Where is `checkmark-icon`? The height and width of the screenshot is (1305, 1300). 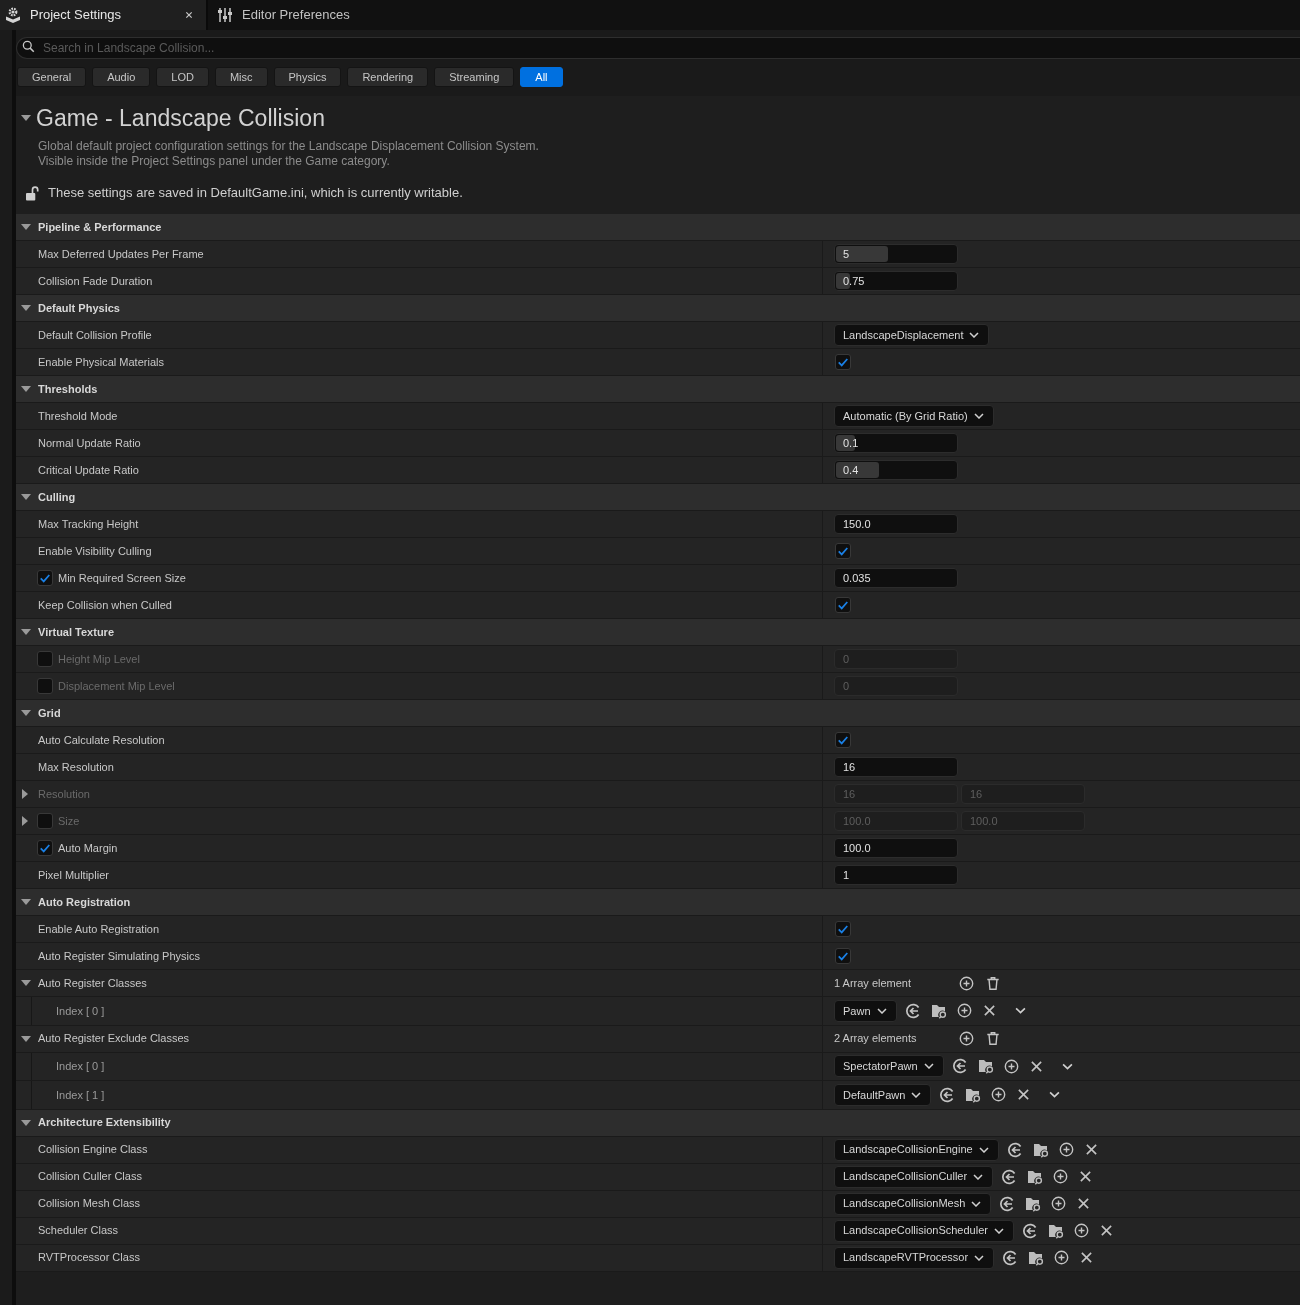
checkmark-icon is located at coordinates (843, 551).